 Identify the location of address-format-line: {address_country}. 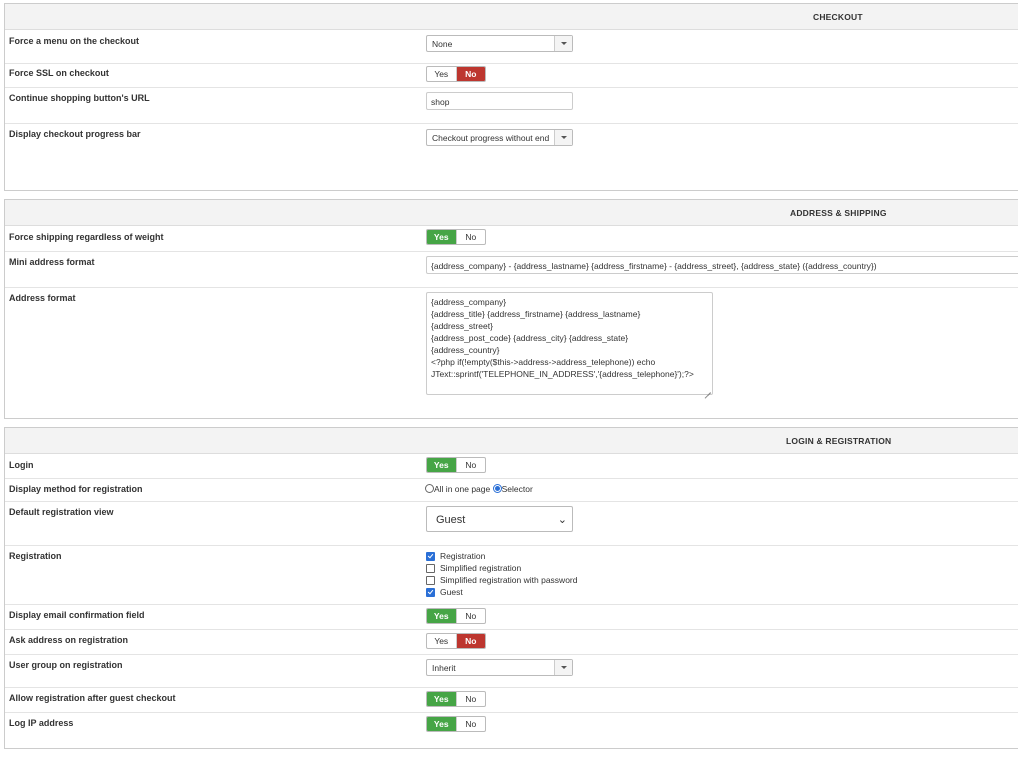
(465, 350).